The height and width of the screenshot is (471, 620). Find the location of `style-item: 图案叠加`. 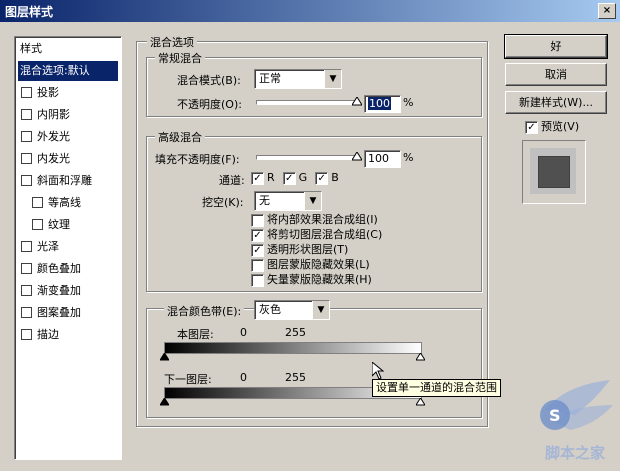

style-item: 图案叠加 is located at coordinates (68, 313).